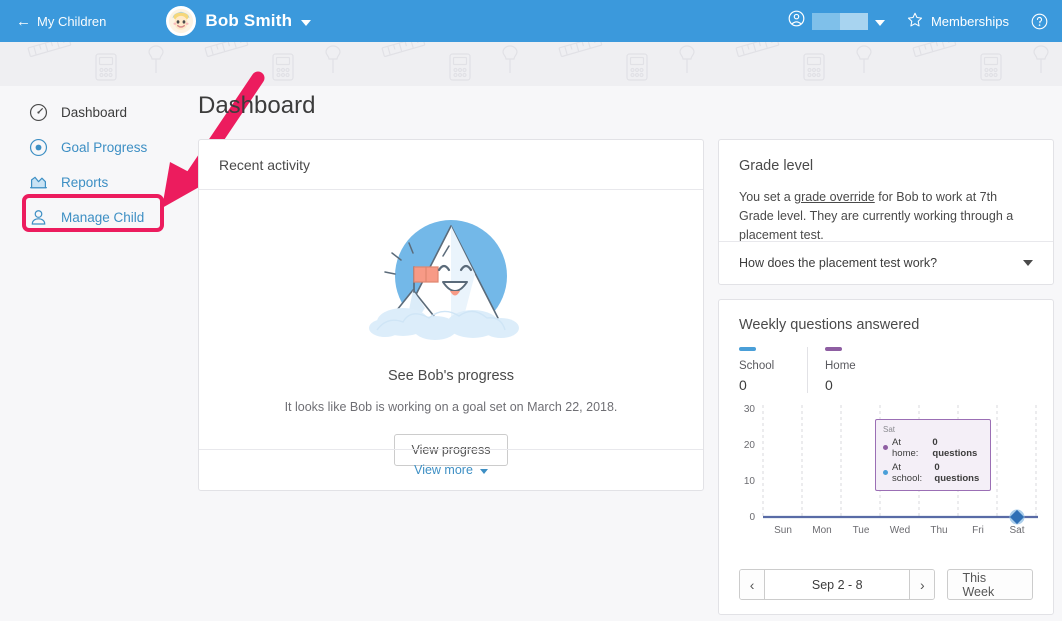 This screenshot has height=621, width=1062. I want to click on mountain-with-flag-illustration, so click(451, 286).